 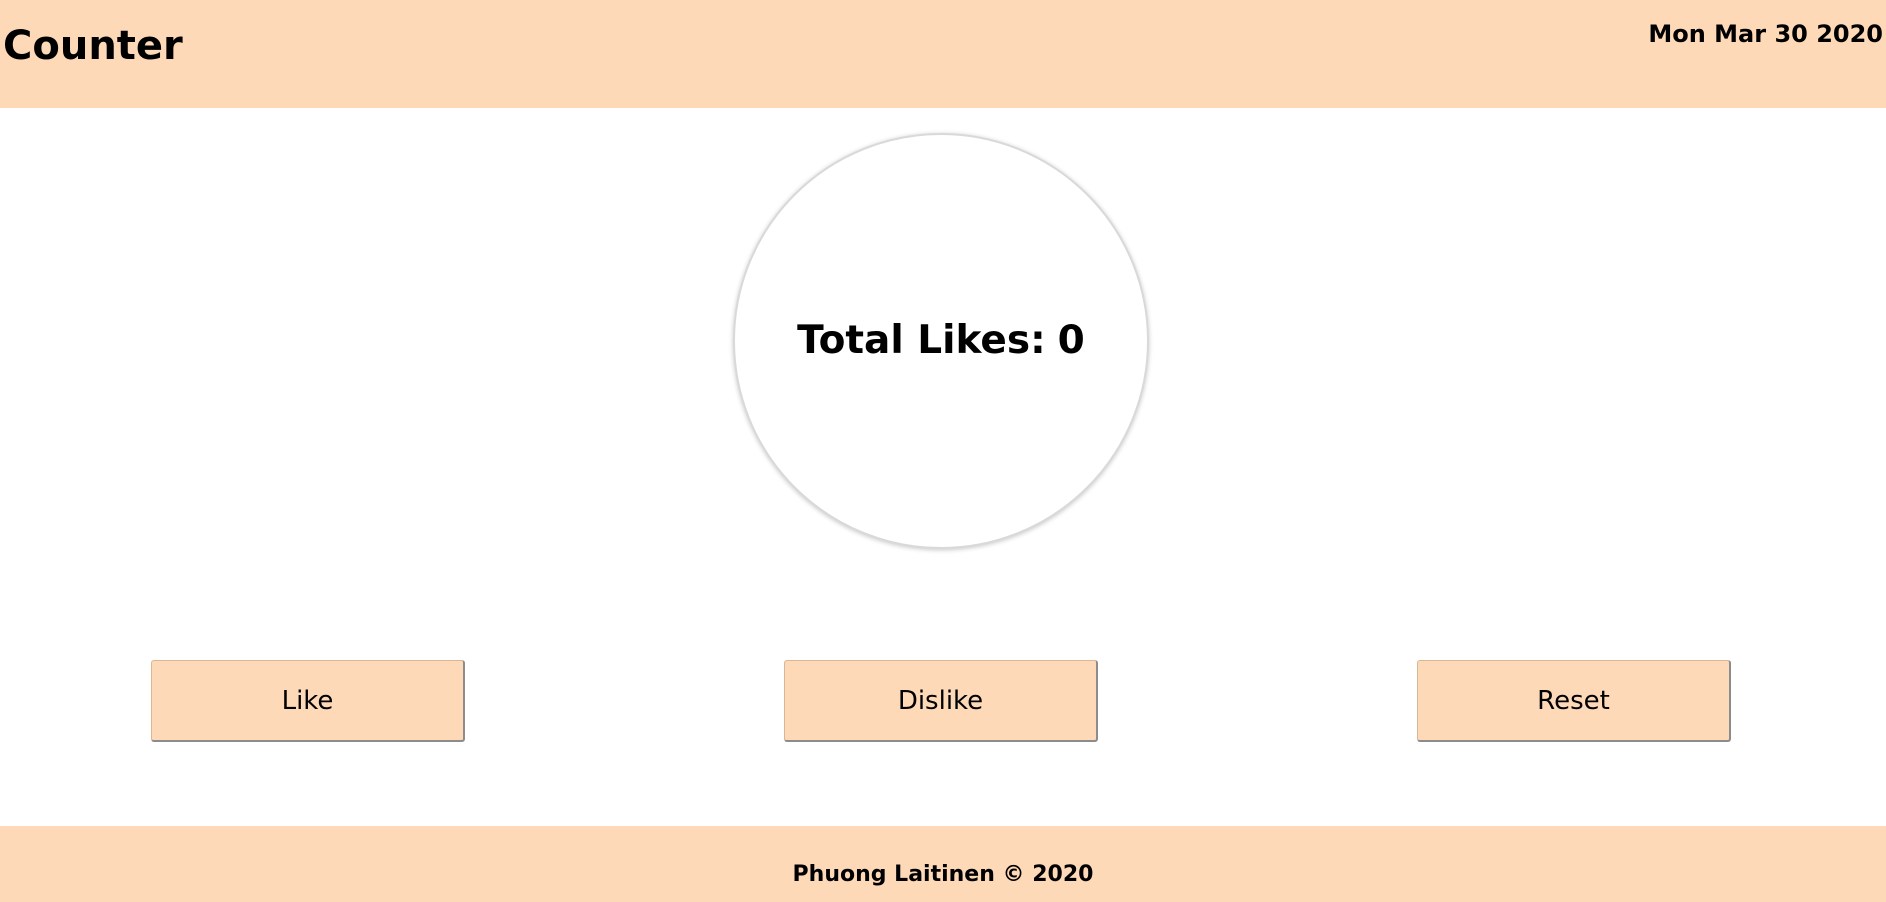 I want to click on footer-copyright: Phuong Laitinen © 2020, so click(x=943, y=874).